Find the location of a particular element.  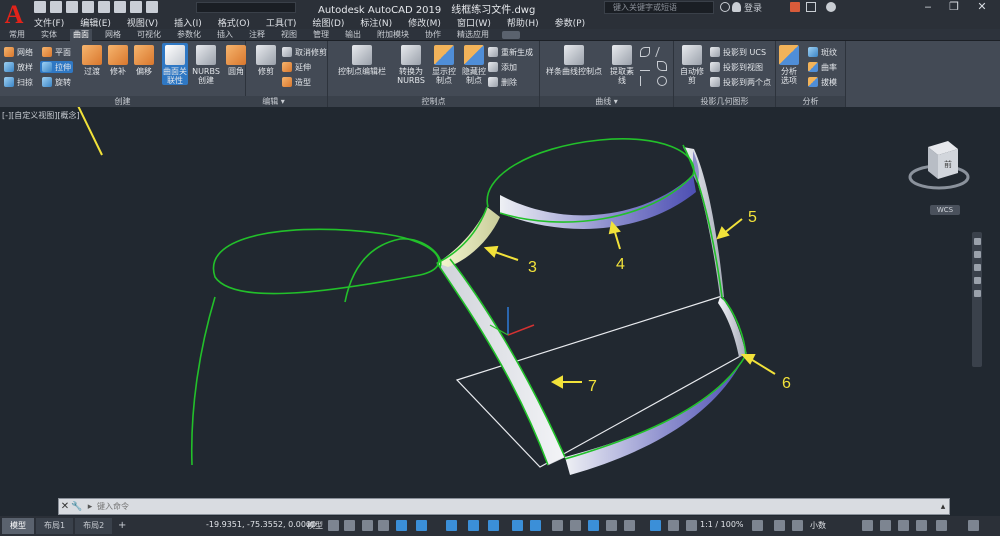

autodesk-app-store-icon is located at coordinates (795, 7).